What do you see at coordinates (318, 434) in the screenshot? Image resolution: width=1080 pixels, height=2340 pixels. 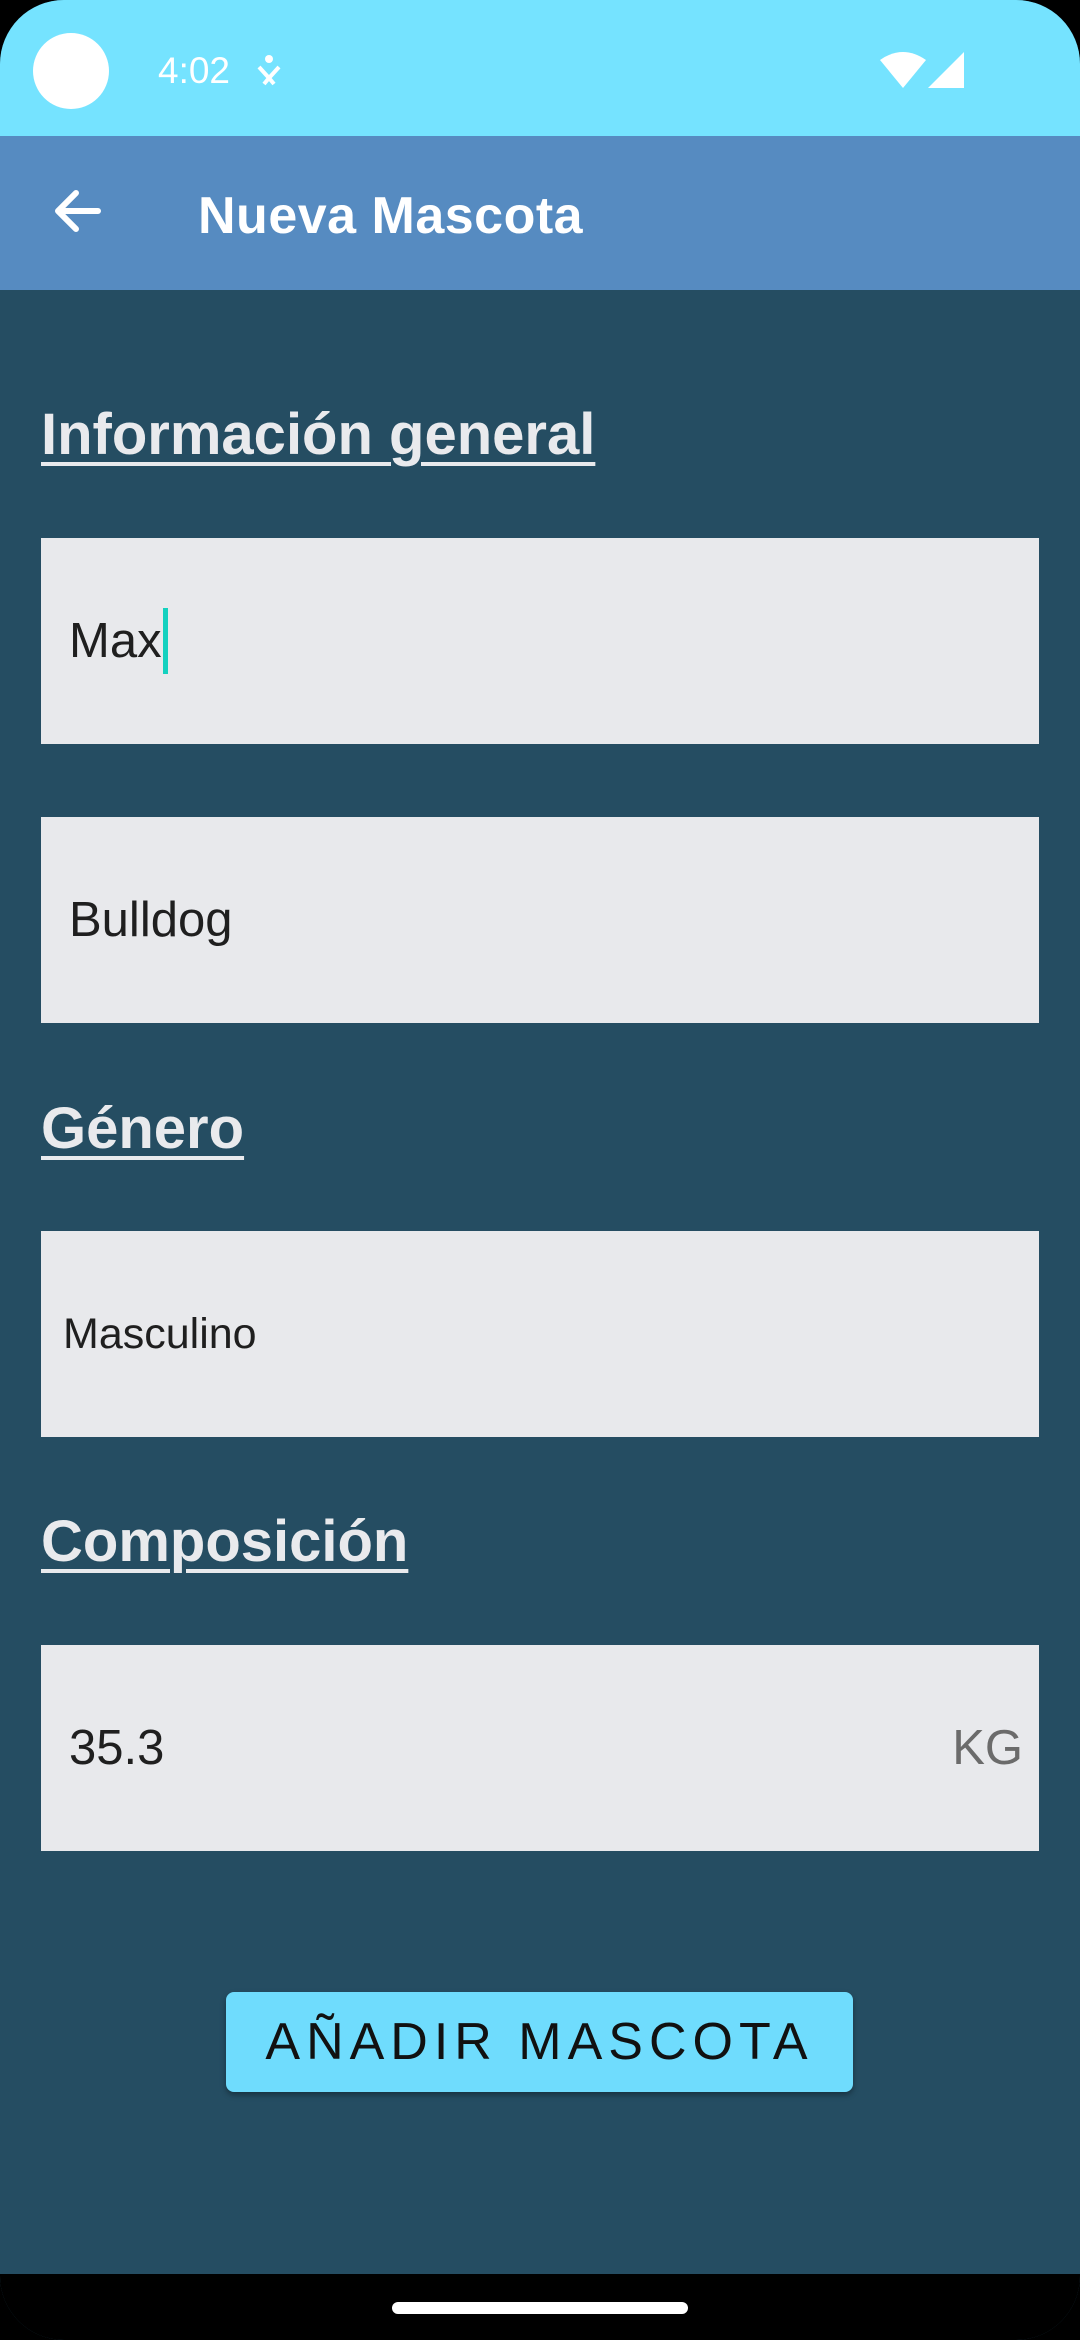 I see `section-heading-general: Información general` at bounding box center [318, 434].